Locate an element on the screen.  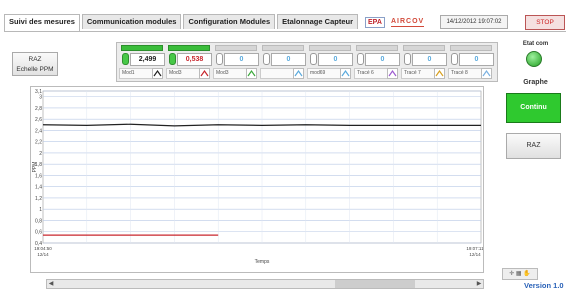
legend-name: Tracé 8 is located at coordinates (465, 73).